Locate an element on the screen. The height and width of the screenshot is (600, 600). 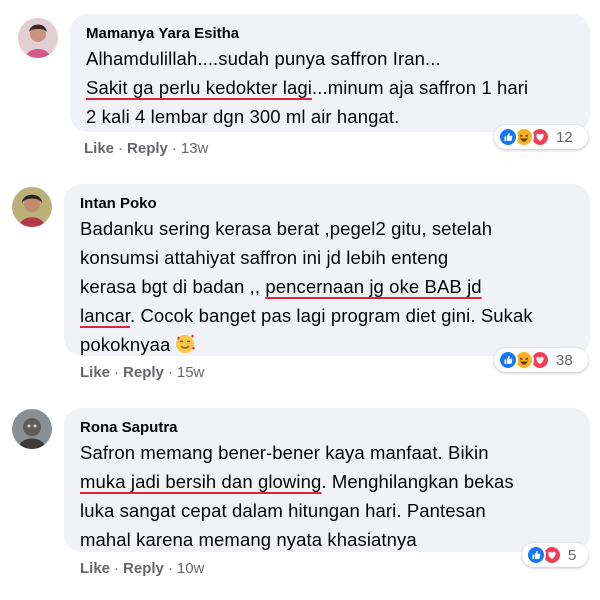
comment-actions: Like · Reply · 10w is located at coordinates (142, 568).